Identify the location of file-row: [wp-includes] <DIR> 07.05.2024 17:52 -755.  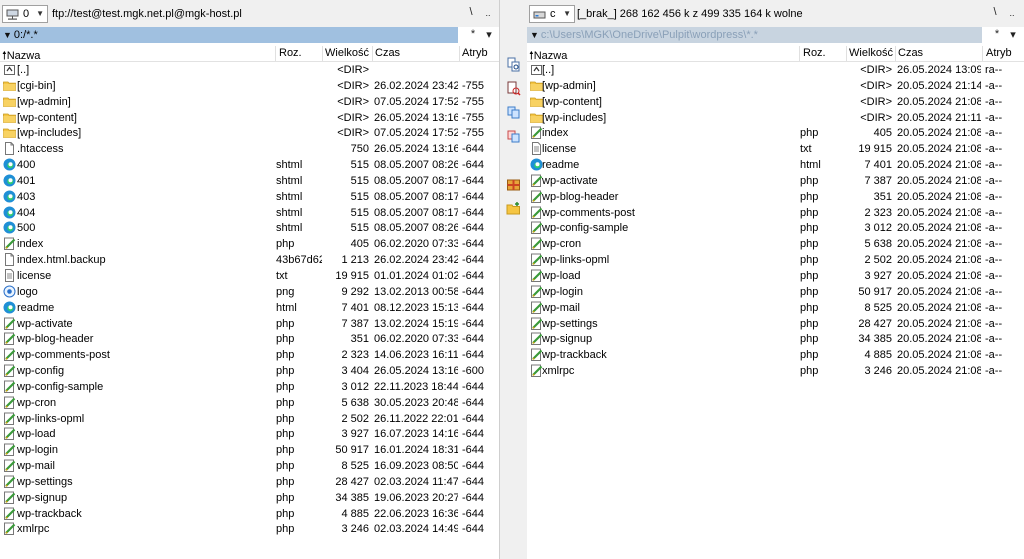
(249, 133).